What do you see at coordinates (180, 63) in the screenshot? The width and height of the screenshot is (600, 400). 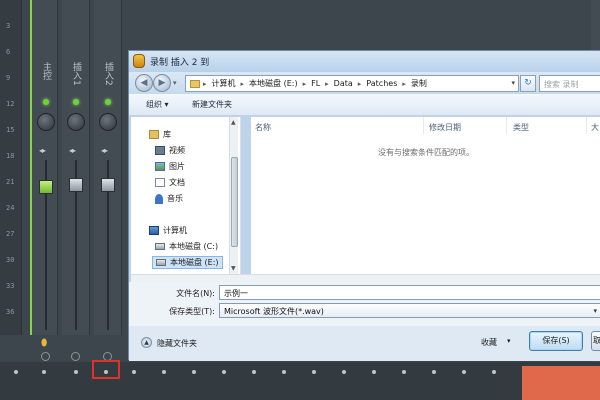 I see `dialog-title: 录制 插入 2 到` at bounding box center [180, 63].